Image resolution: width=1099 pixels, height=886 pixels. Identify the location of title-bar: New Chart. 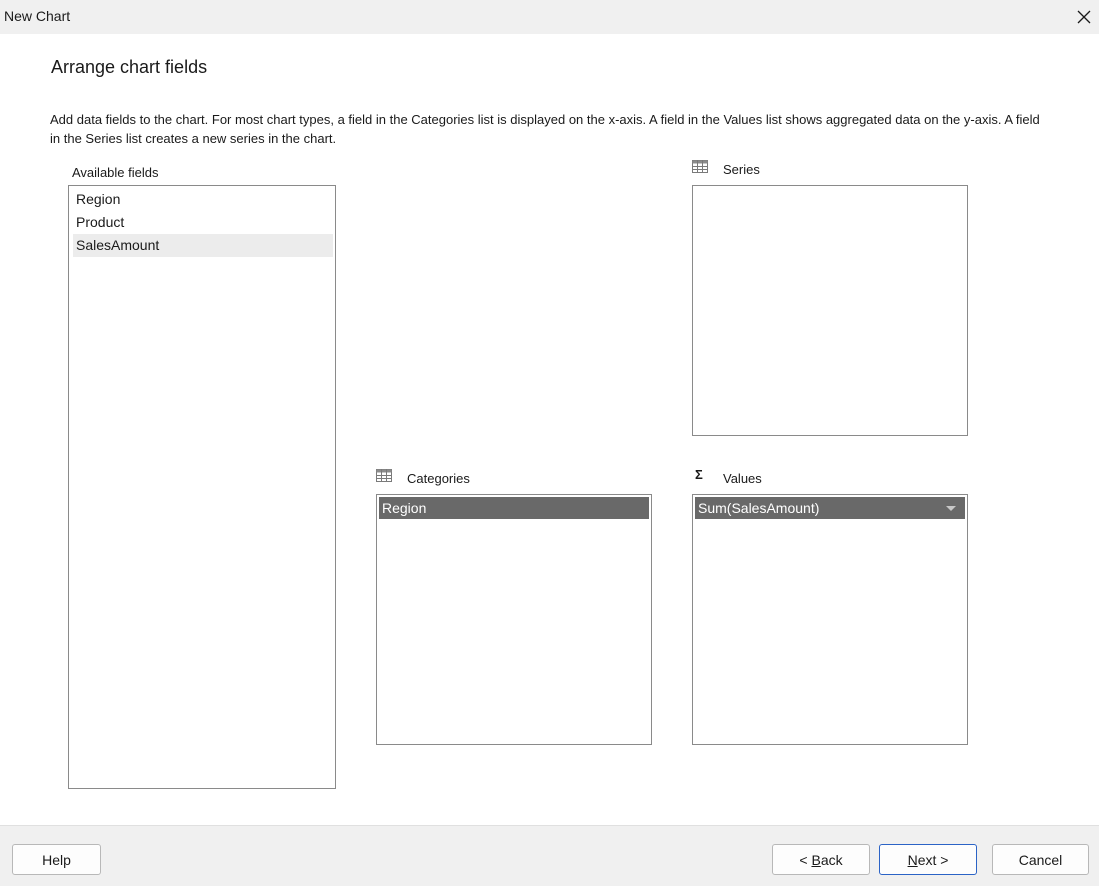
(549, 17).